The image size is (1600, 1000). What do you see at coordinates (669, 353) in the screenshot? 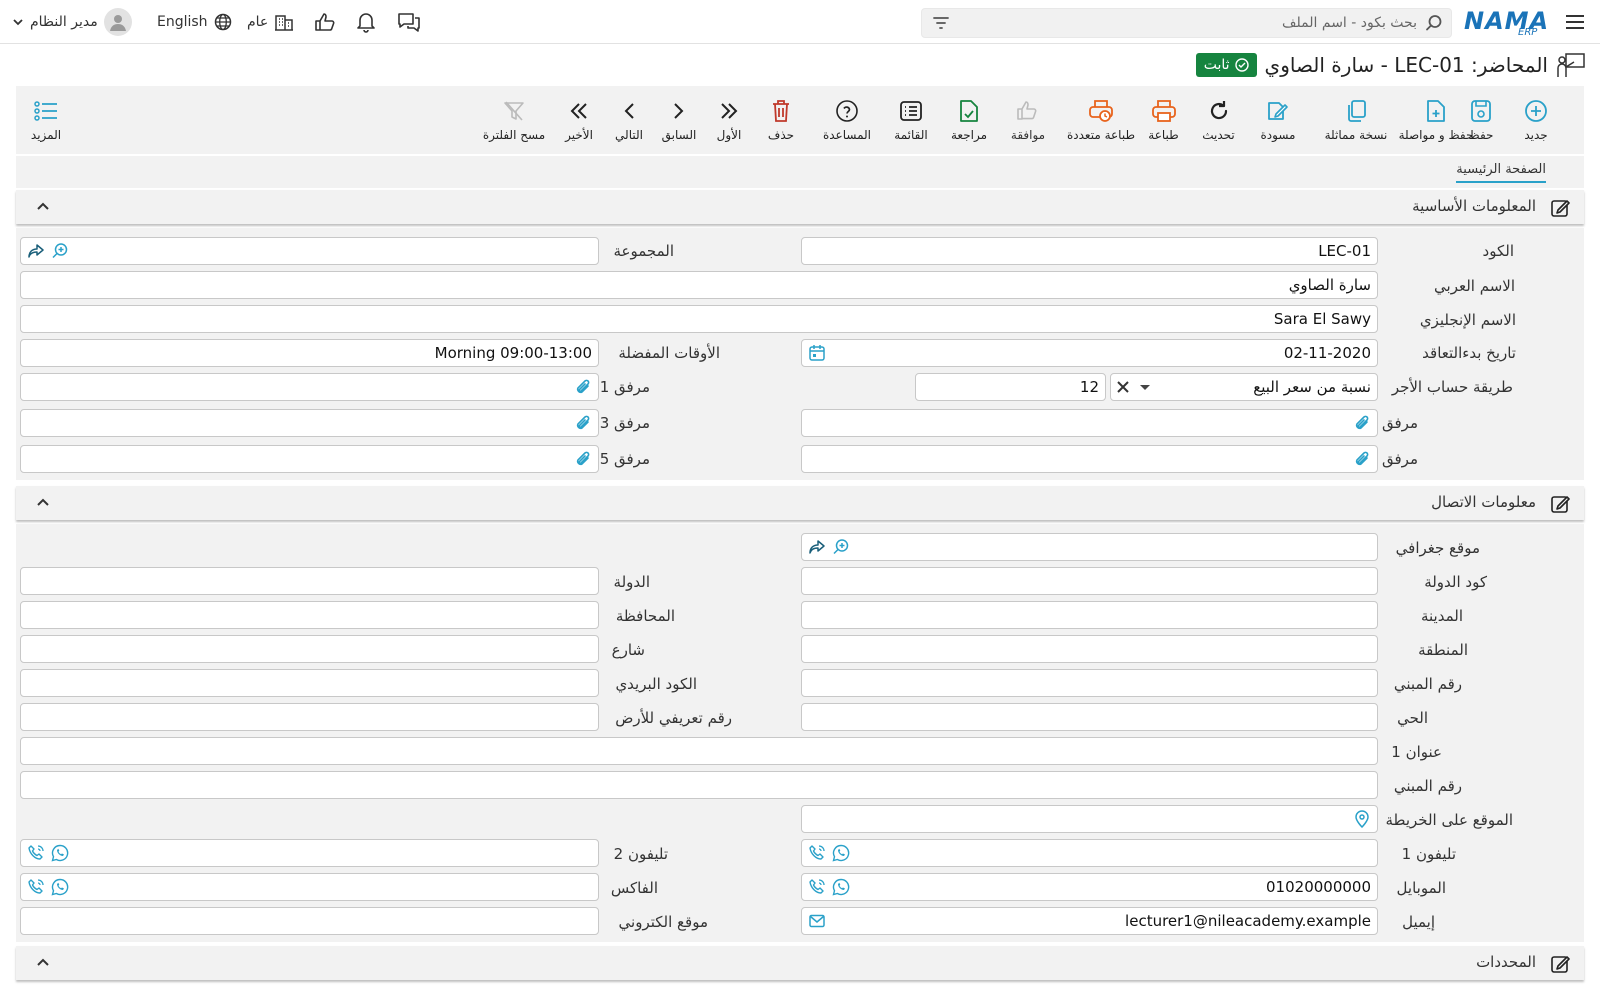
I see `preferred-times-label: الأوقات المفضلة` at bounding box center [669, 353].